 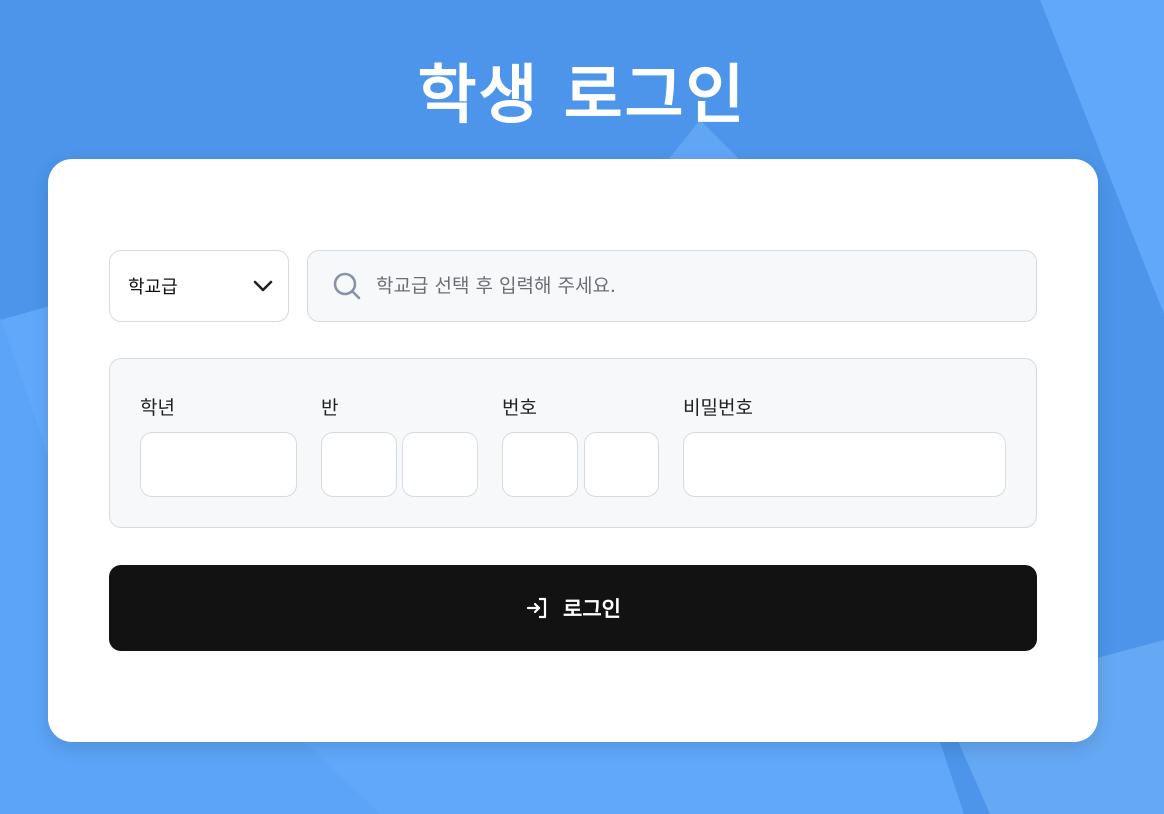 What do you see at coordinates (218, 464) in the screenshot?
I see `grade-input` at bounding box center [218, 464].